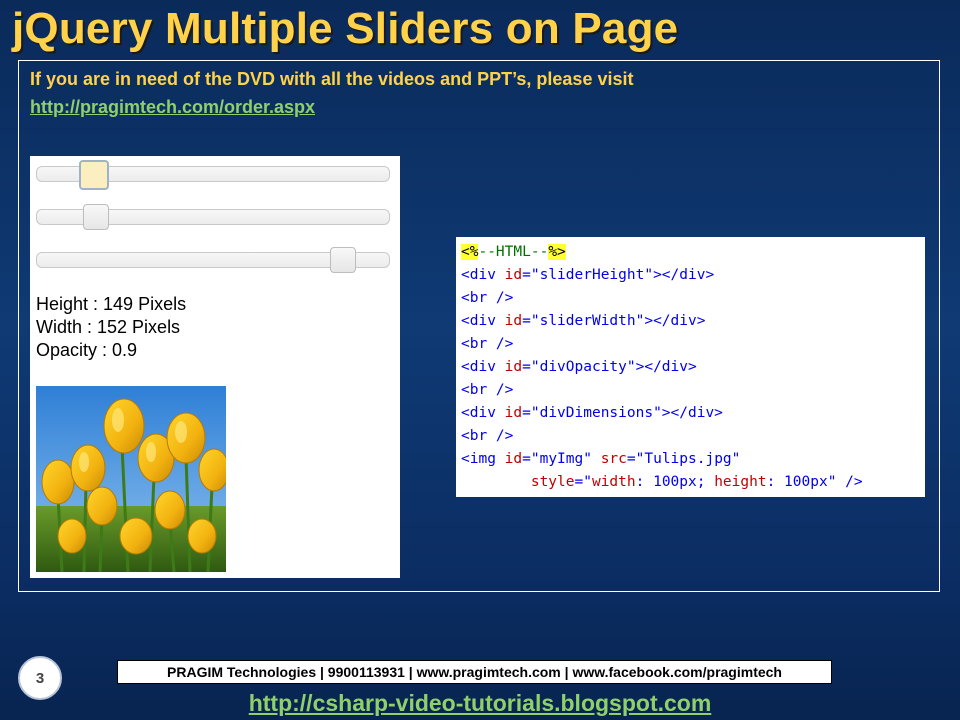 The image size is (960, 720). Describe the element at coordinates (588, 275) in the screenshot. I see `code-line: <div id="sliderHeight"></div>` at that location.